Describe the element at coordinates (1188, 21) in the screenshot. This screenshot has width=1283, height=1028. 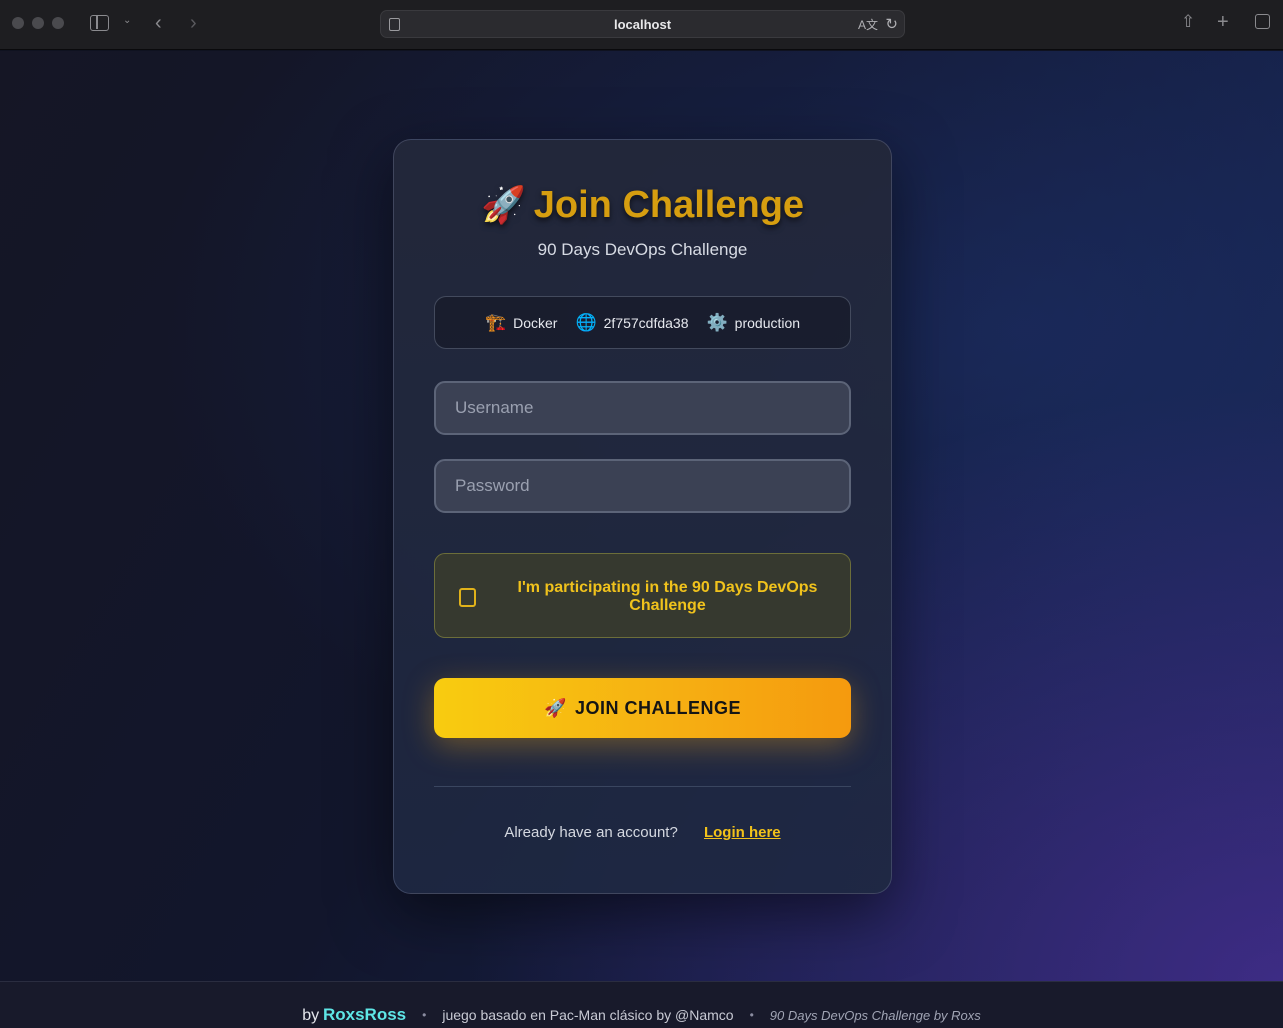
I see `share-icon: ⇧` at that location.